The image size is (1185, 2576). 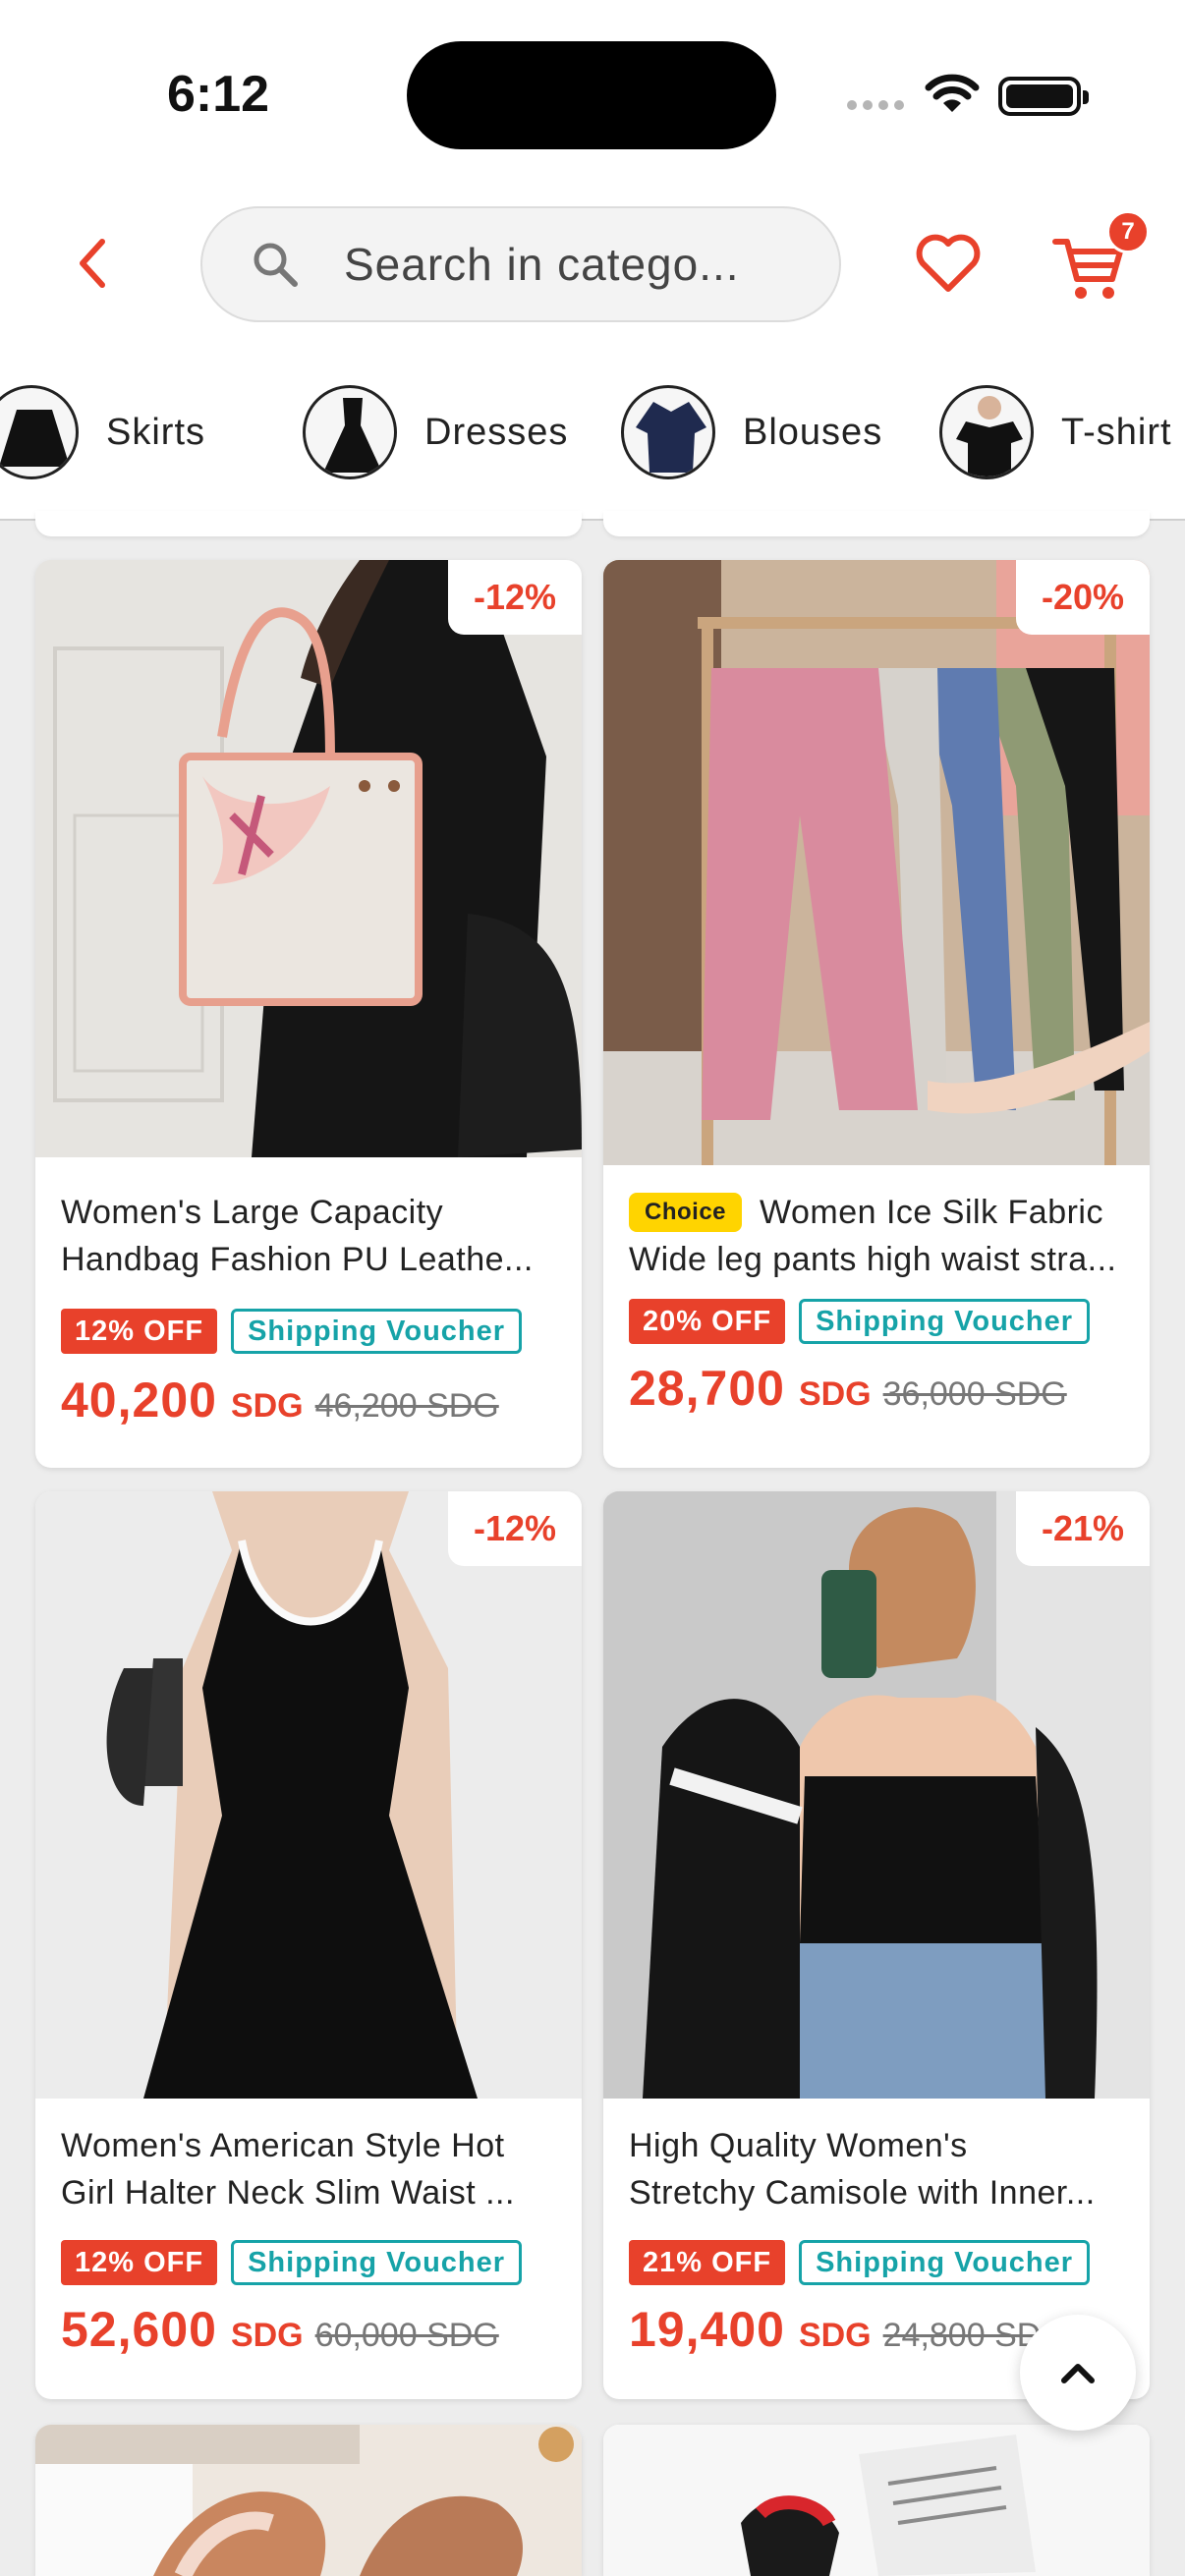 What do you see at coordinates (592, 427) in the screenshot?
I see `category-strip: Skirts Dresses Blouses T-shirt` at bounding box center [592, 427].